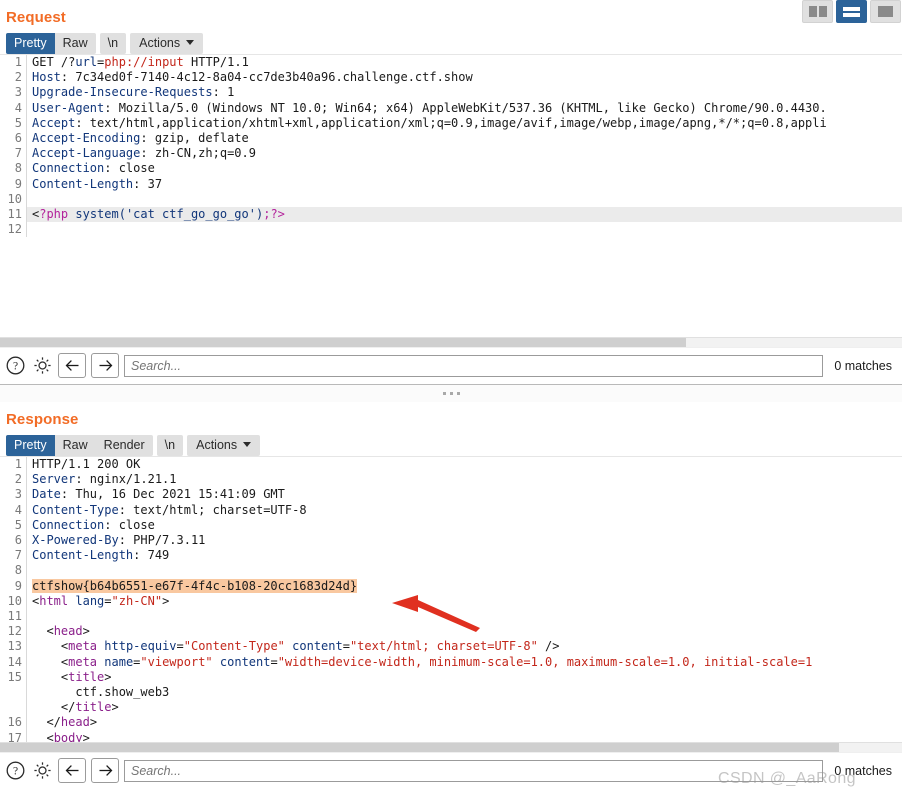  What do you see at coordinates (68, 107) in the screenshot?
I see `code-token: User-Agent` at bounding box center [68, 107].